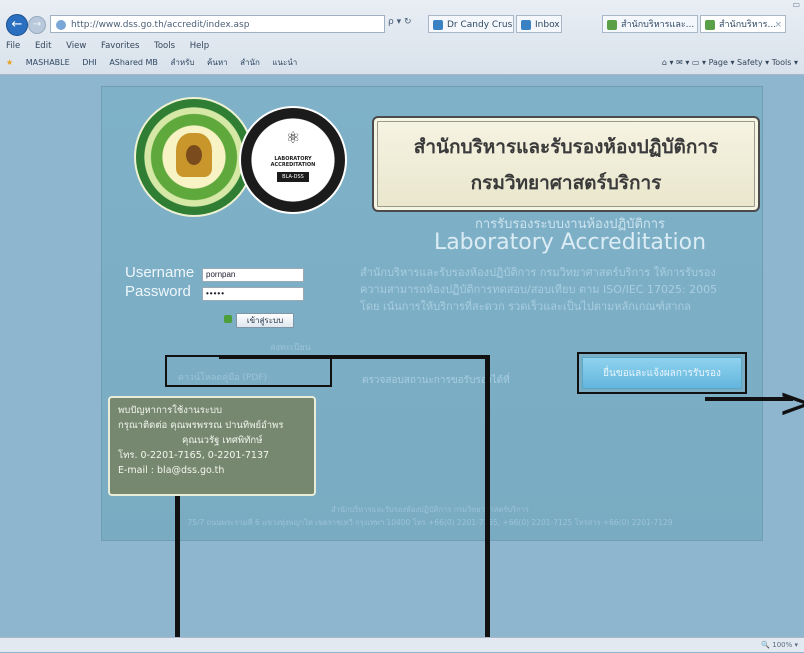 The width and height of the screenshot is (804, 653). I want to click on annotation-connector-right, so click(487, 503).